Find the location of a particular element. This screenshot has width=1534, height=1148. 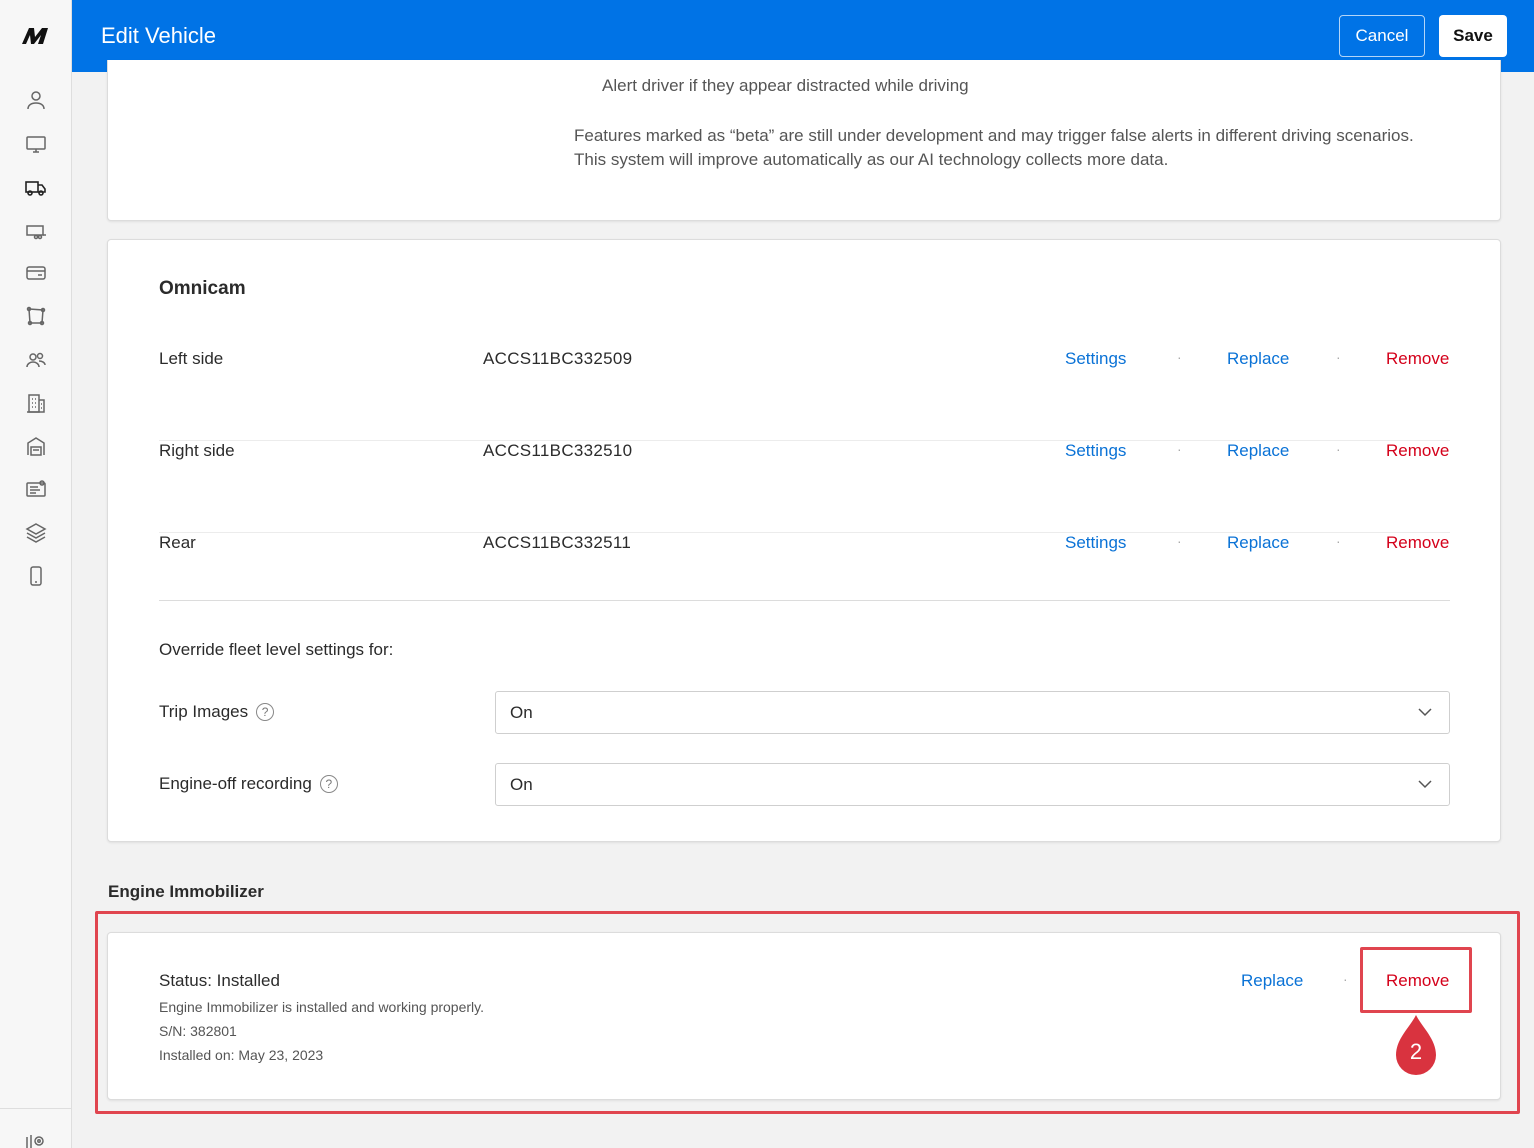

phone-icon is located at coordinates (36, 576).